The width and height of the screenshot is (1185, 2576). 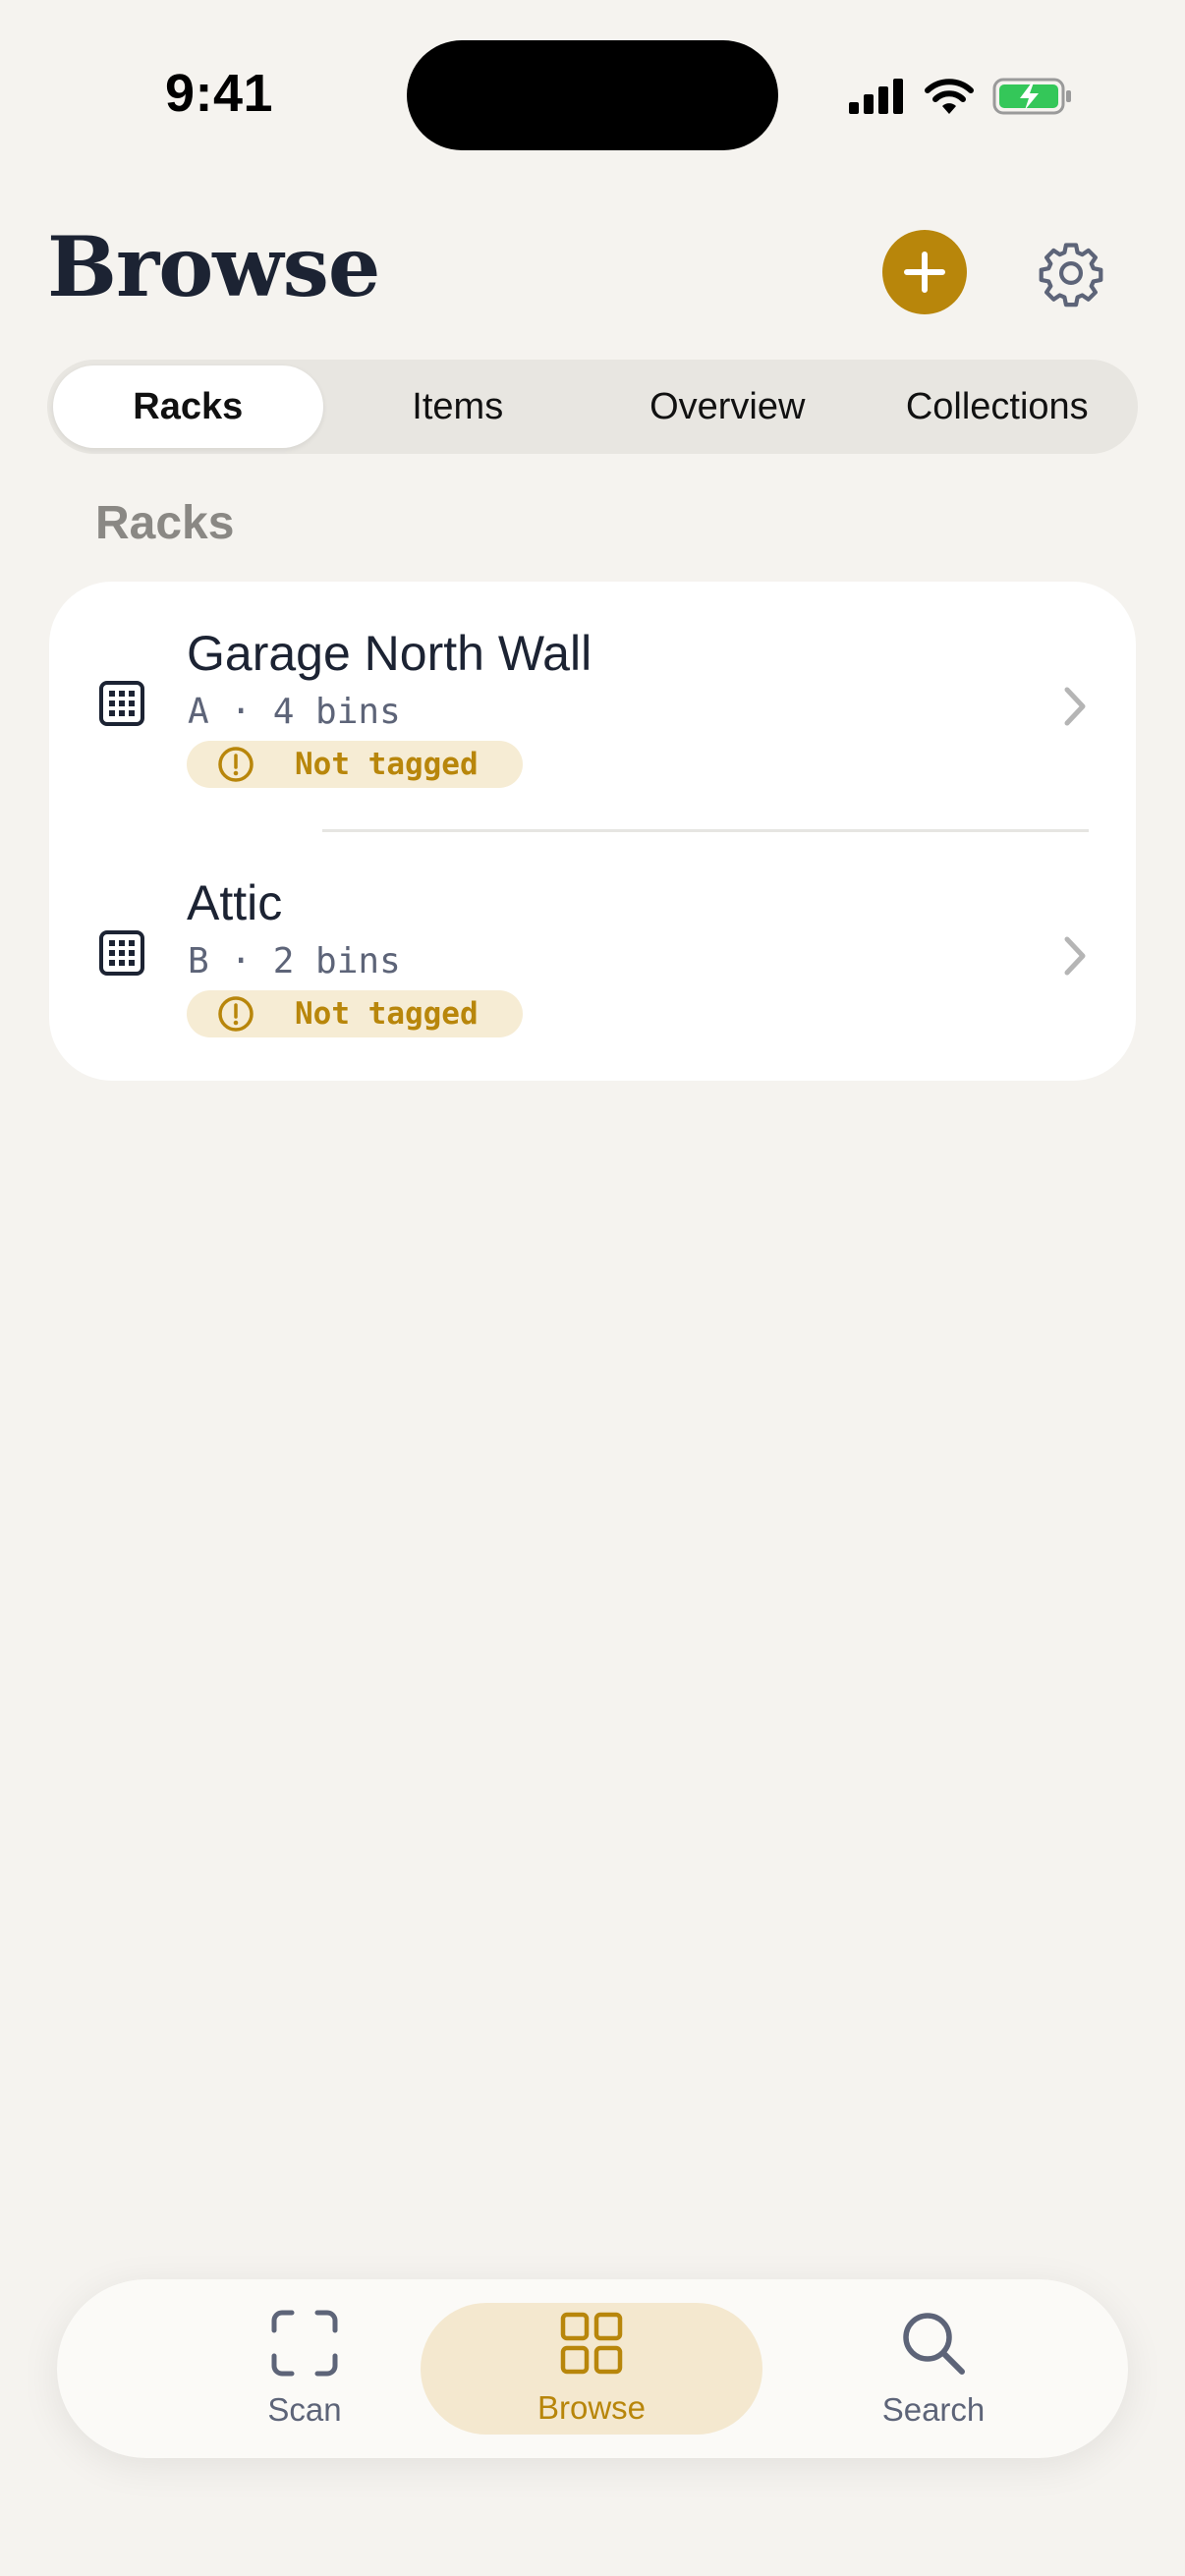 What do you see at coordinates (728, 406) in the screenshot?
I see `tab-overview: Overview` at bounding box center [728, 406].